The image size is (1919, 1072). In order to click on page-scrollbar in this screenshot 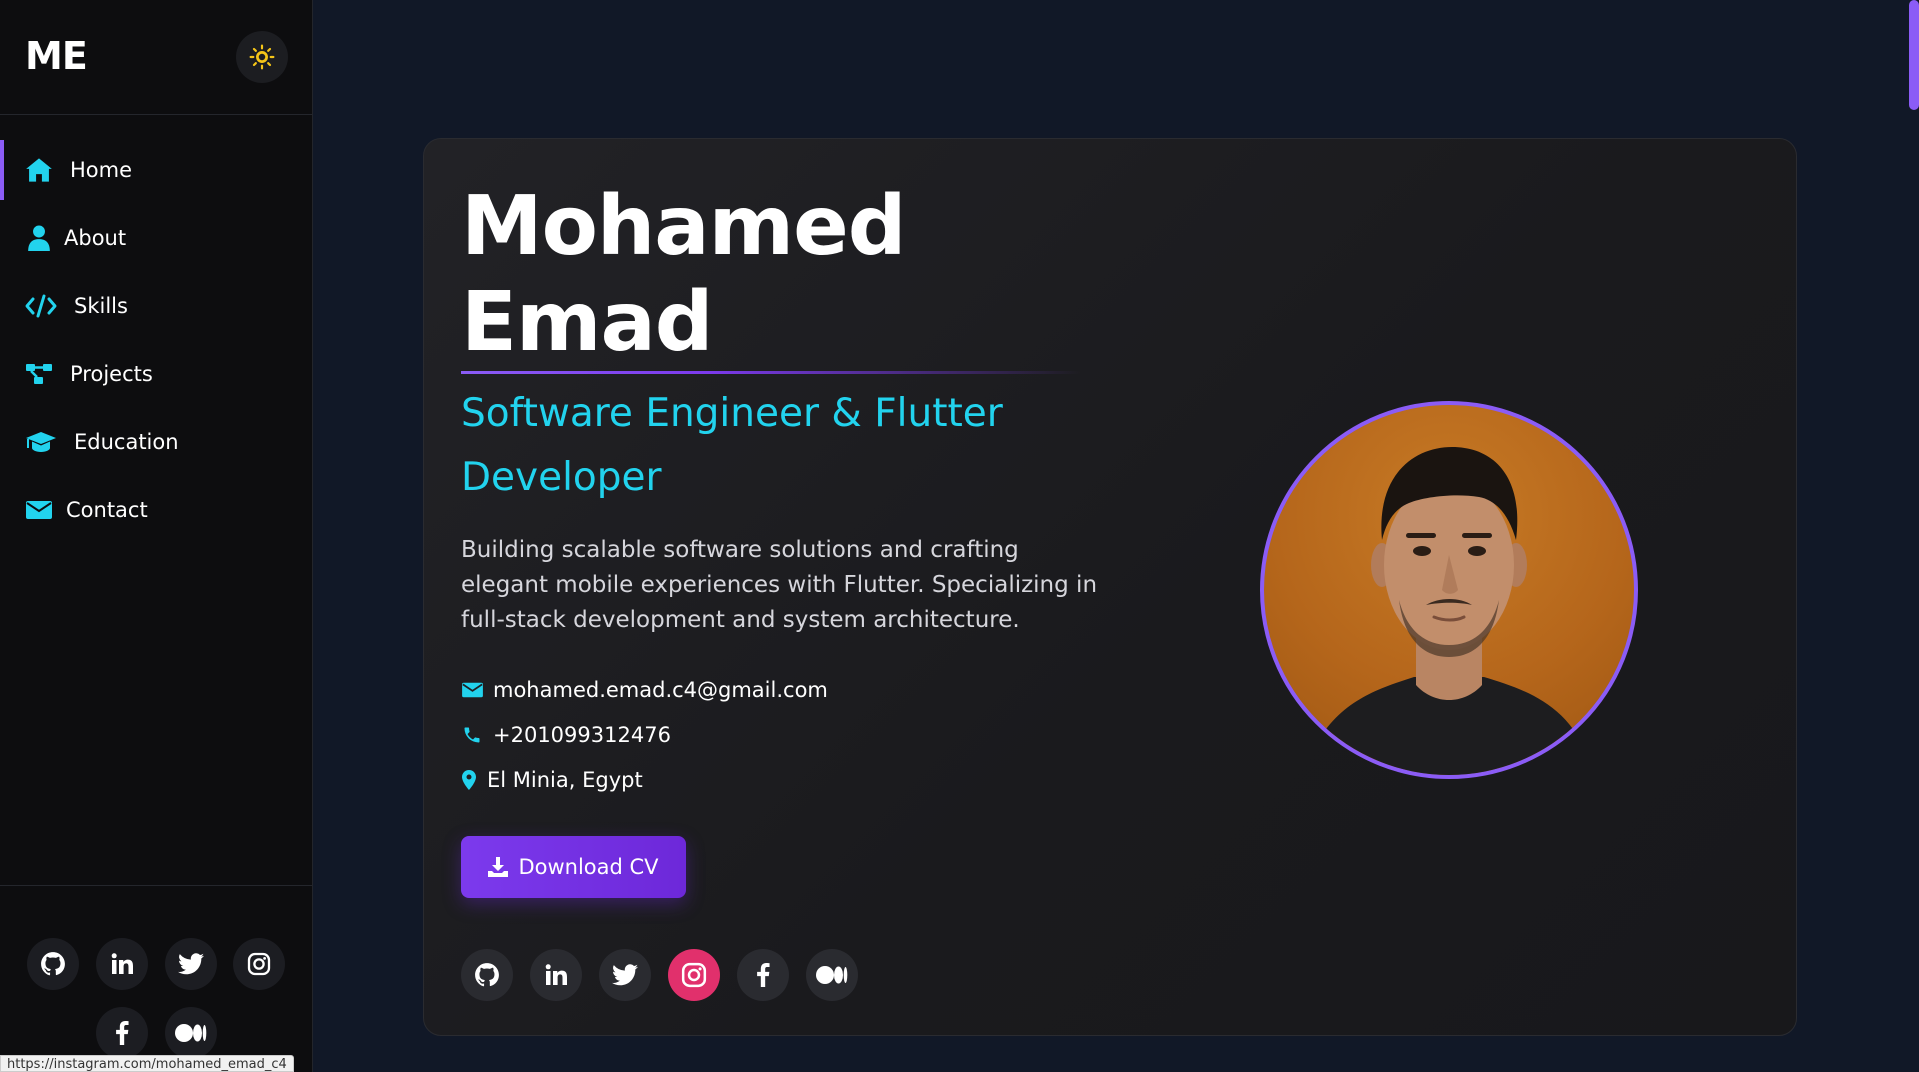, I will do `click(1914, 55)`.